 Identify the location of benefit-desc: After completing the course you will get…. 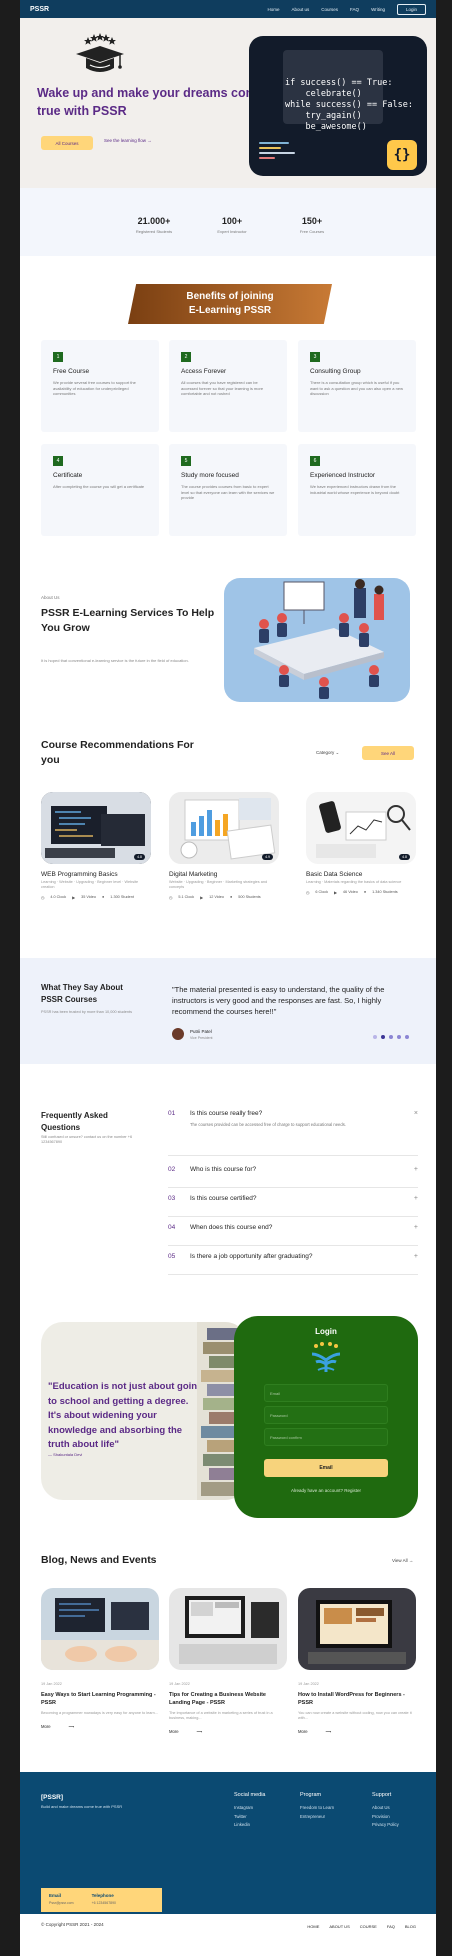
(99, 486).